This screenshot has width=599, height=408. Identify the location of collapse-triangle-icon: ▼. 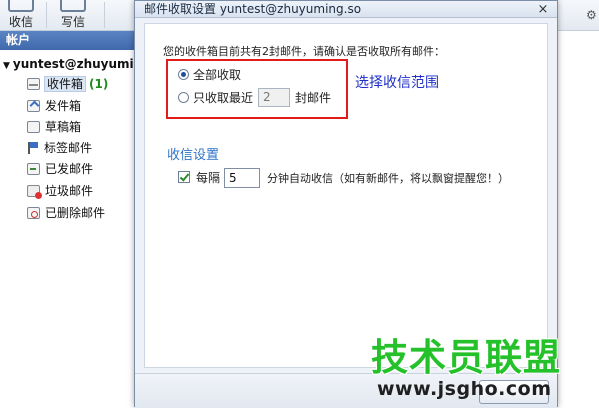
(6, 66).